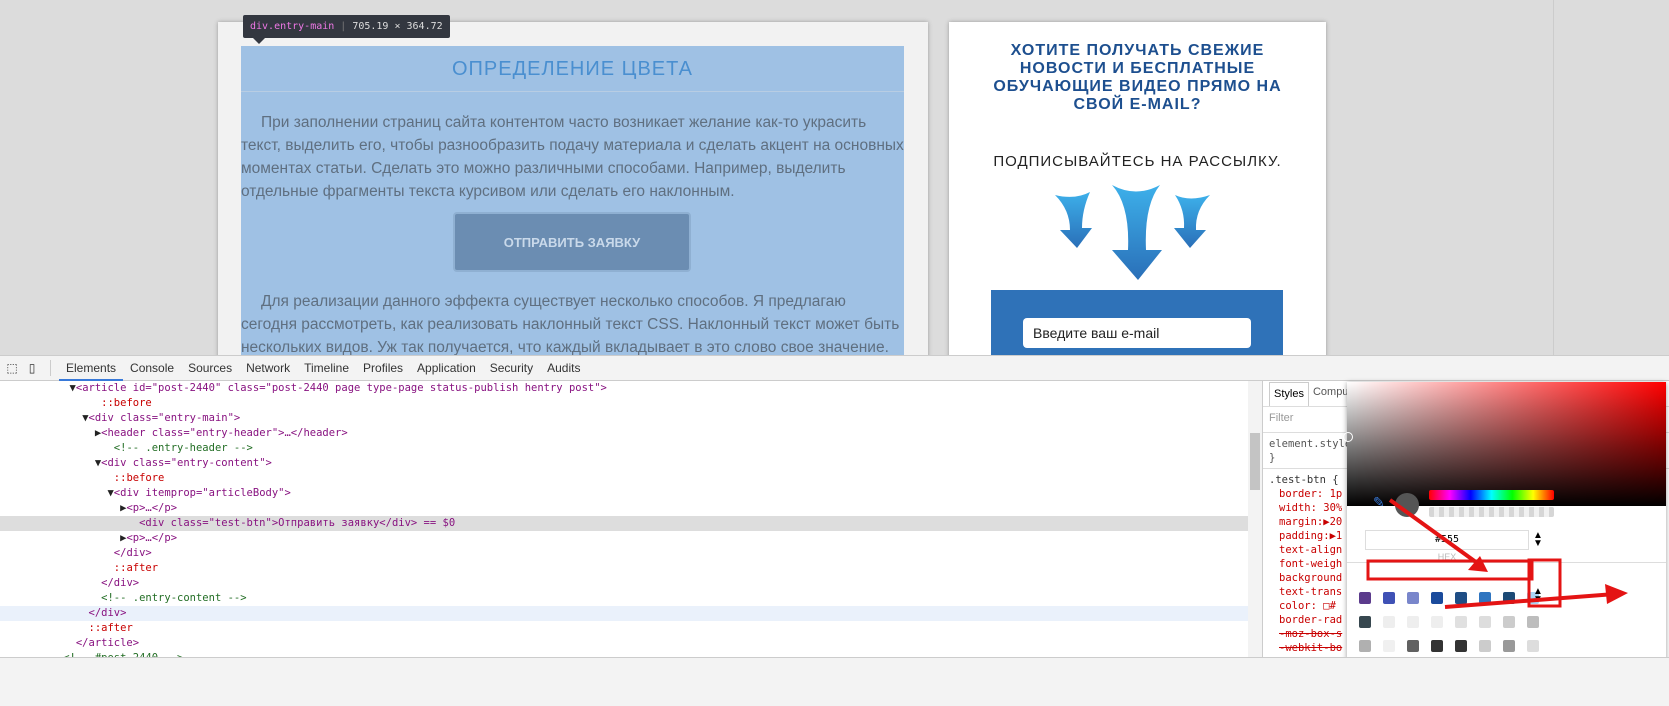 Image resolution: width=1669 pixels, height=706 pixels. Describe the element at coordinates (563, 368) in the screenshot. I see `tab-audits: Audits` at that location.